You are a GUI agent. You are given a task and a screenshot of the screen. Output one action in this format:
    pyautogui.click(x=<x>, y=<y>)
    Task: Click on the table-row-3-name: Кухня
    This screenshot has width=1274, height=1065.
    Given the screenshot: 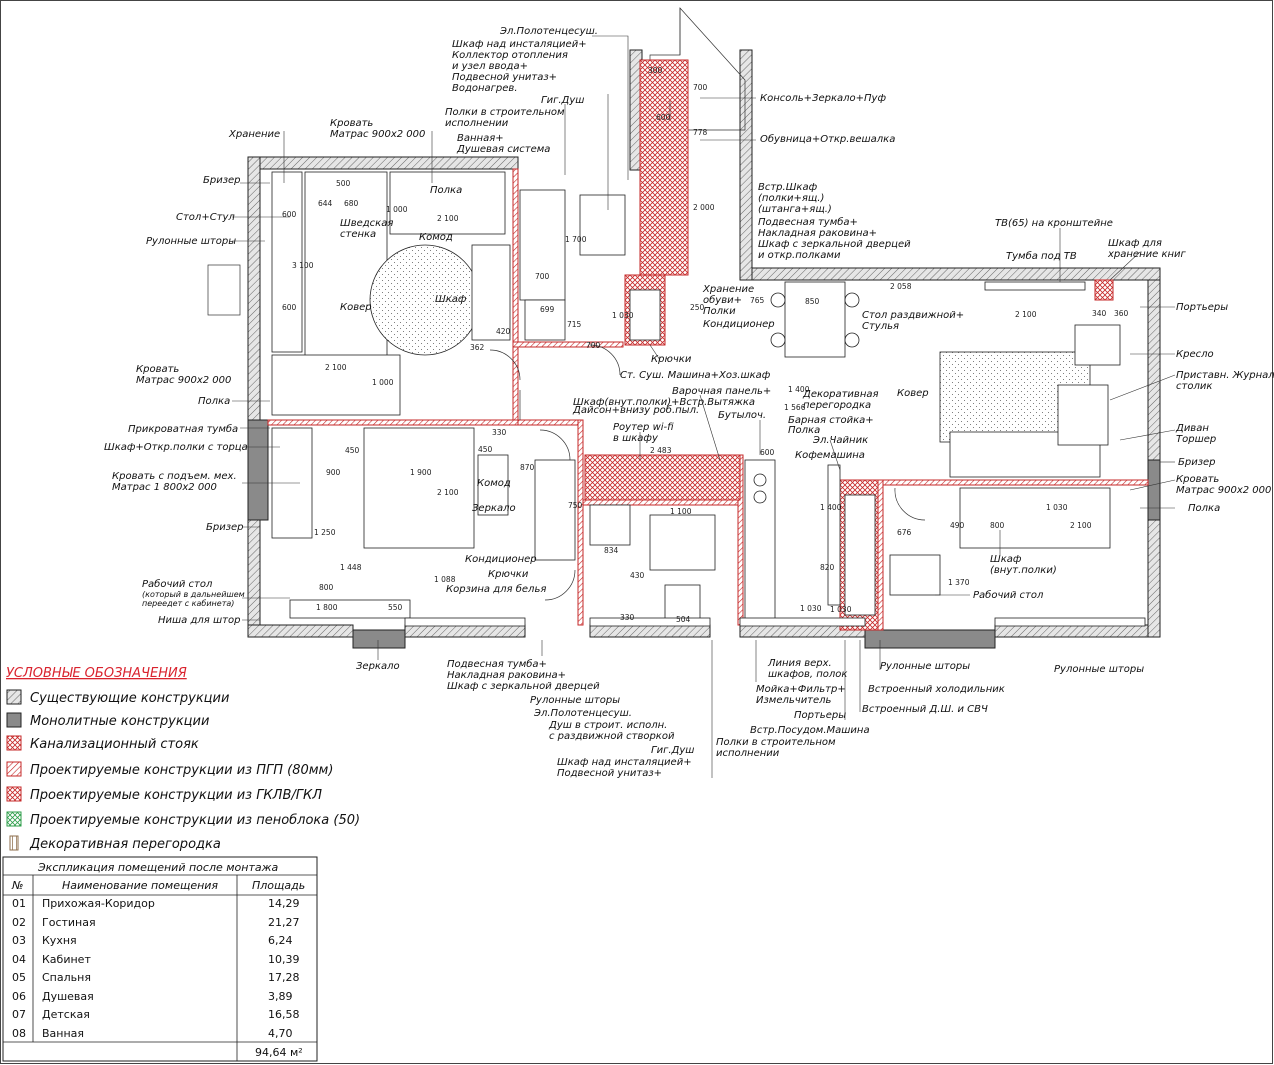 What is the action you would take?
    pyautogui.click(x=59, y=940)
    